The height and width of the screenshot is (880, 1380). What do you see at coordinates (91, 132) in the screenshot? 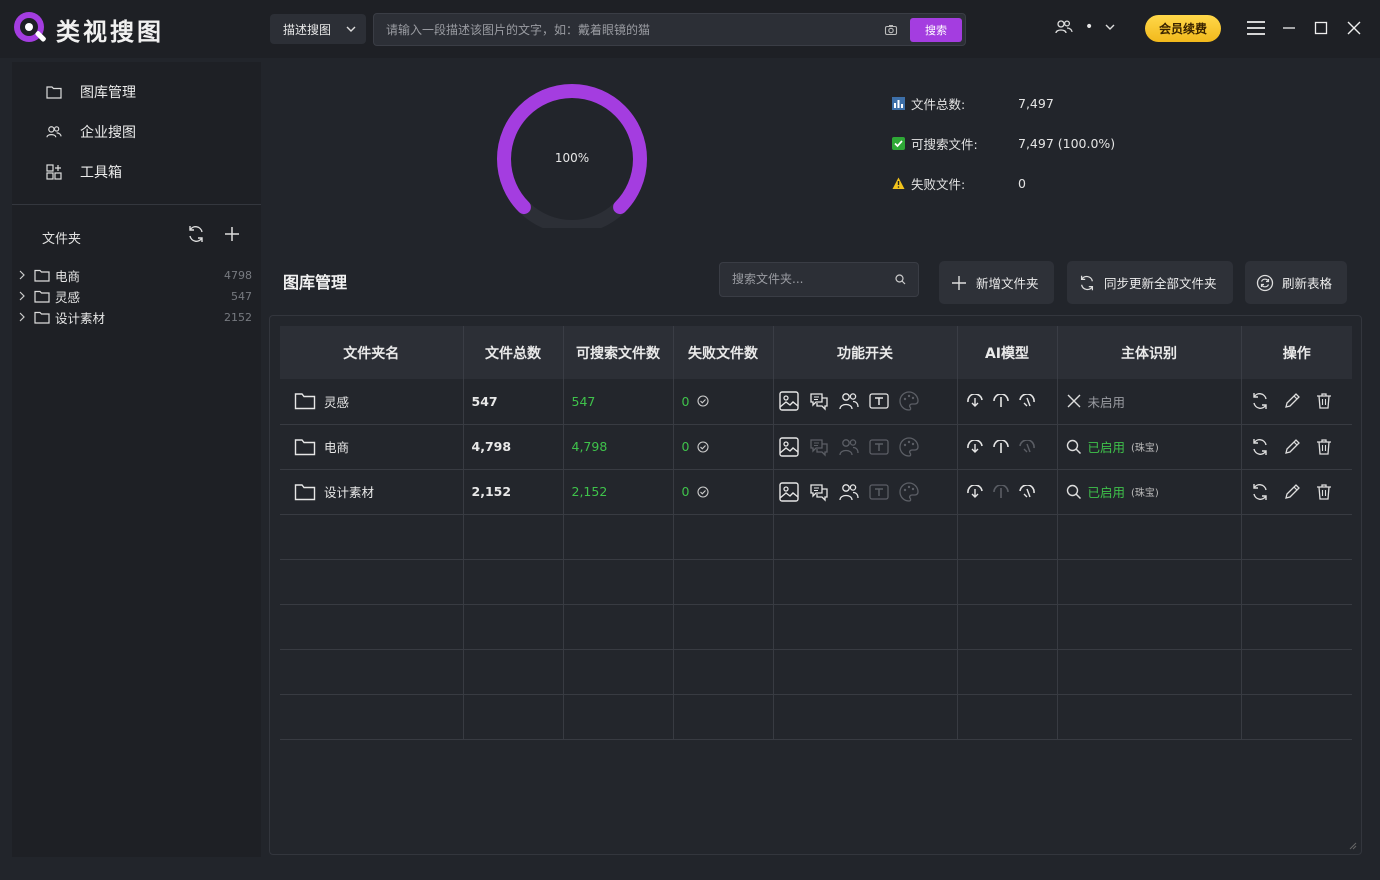
I see `nav-item-enterprise-search: 企业搜图` at bounding box center [91, 132].